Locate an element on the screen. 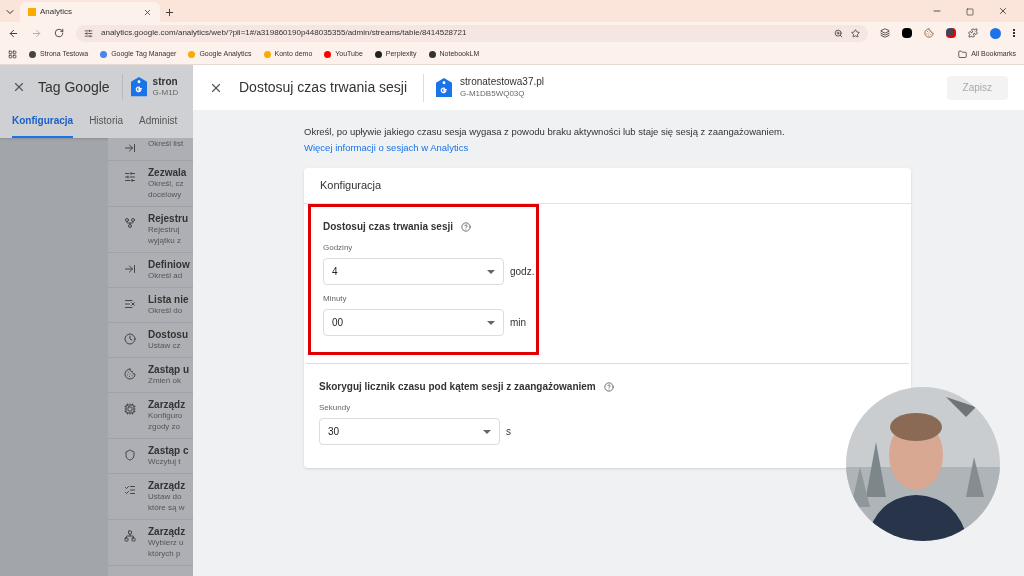  bookmark-star-icon is located at coordinates (855, 33).